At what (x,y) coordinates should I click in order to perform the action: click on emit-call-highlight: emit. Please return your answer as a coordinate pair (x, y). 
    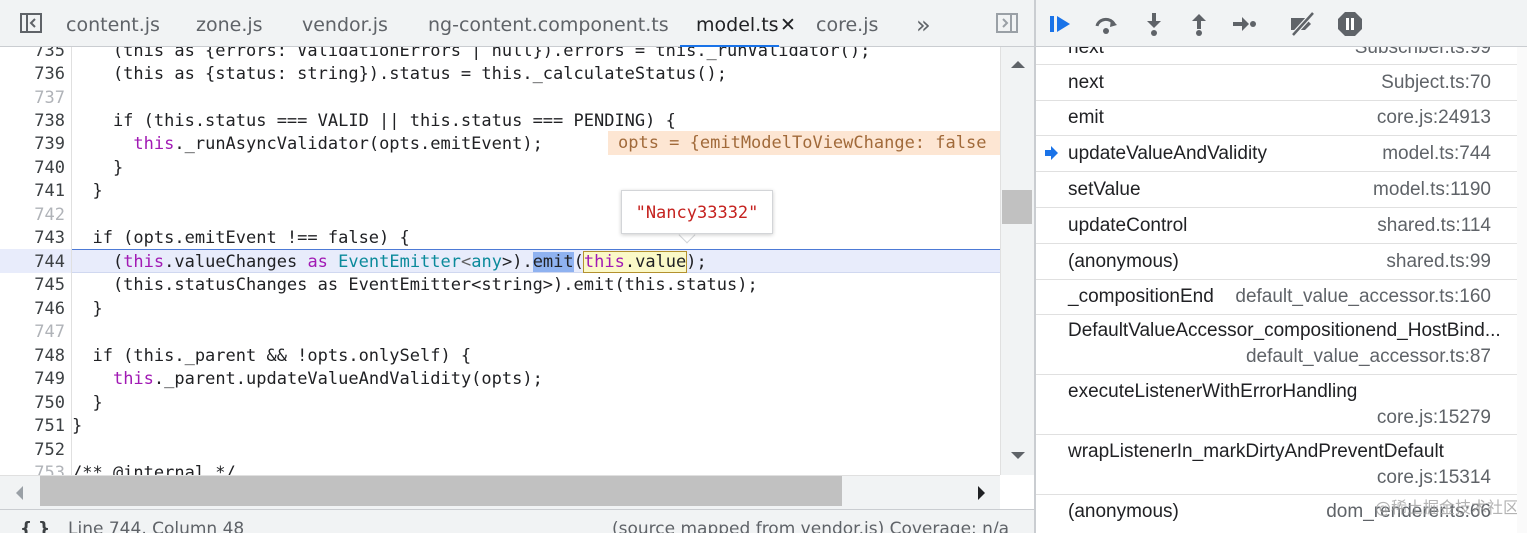
    Looking at the image, I should click on (553, 262).